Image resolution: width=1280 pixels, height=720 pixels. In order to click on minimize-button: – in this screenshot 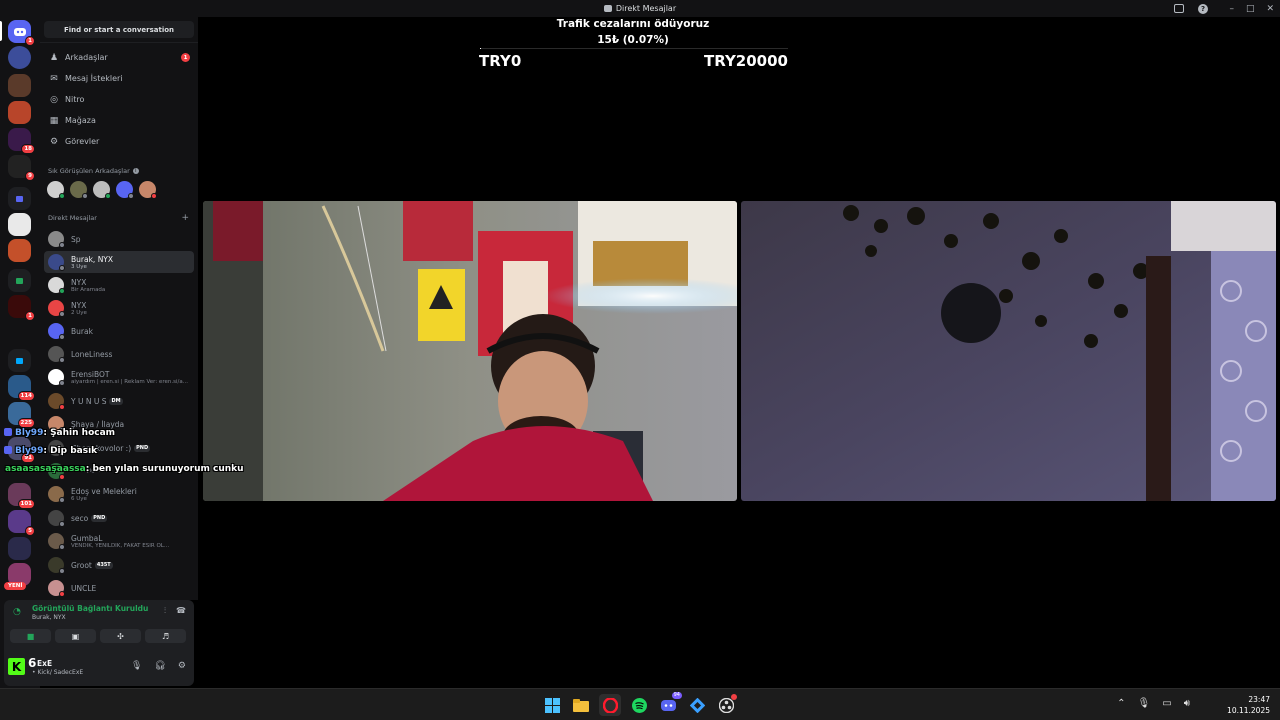, I will do `click(1231, 9)`.